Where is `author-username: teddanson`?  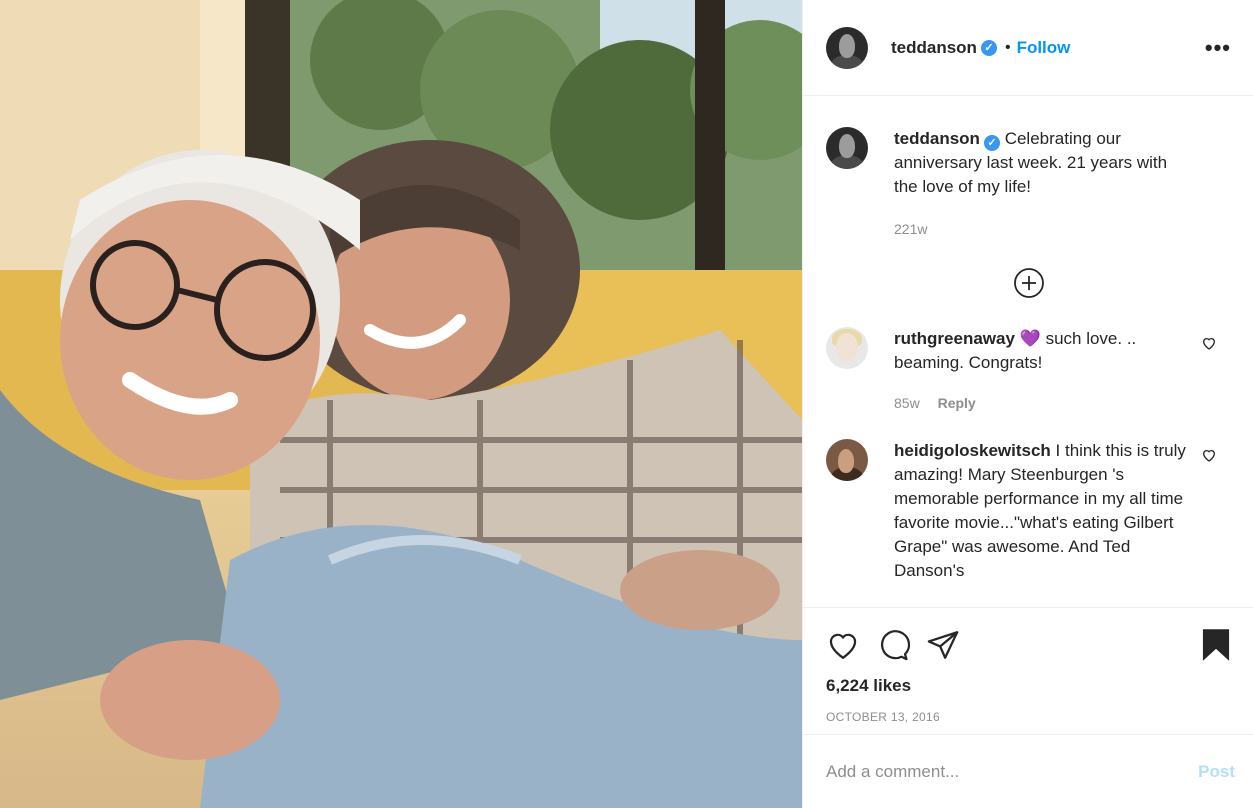
author-username: teddanson is located at coordinates (934, 48).